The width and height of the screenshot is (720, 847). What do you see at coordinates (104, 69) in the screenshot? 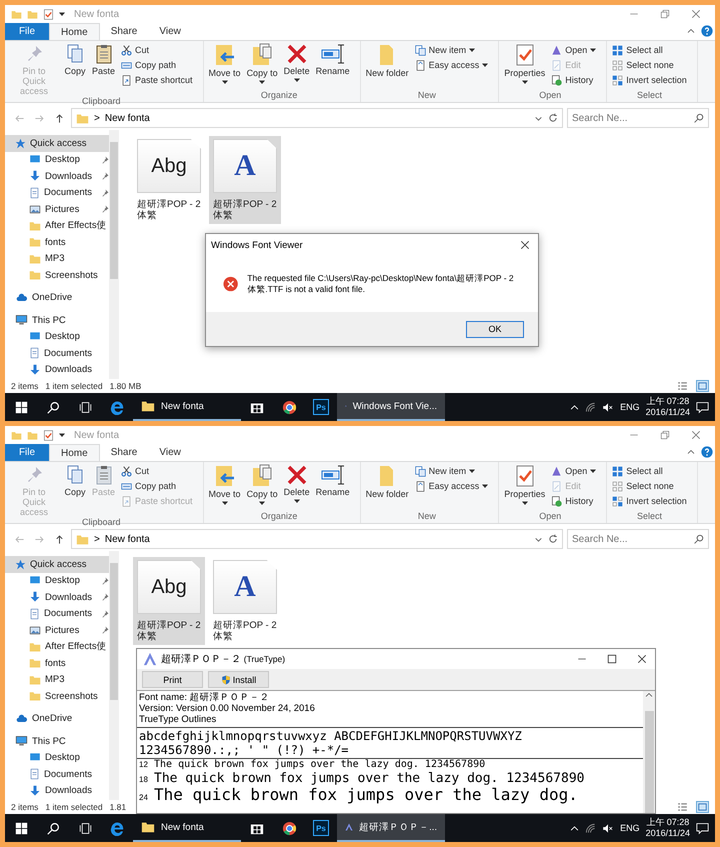
I see `ribbon-button: Paste` at bounding box center [104, 69].